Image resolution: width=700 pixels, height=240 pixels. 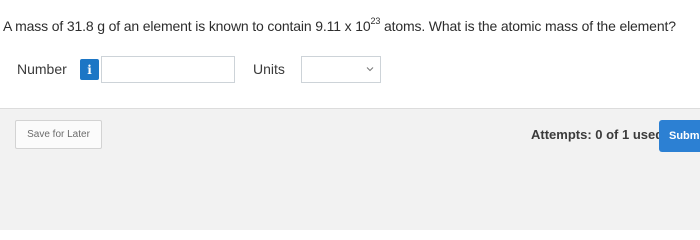 What do you see at coordinates (80, 26) in the screenshot?
I see `question-mass-value: 31.8` at bounding box center [80, 26].